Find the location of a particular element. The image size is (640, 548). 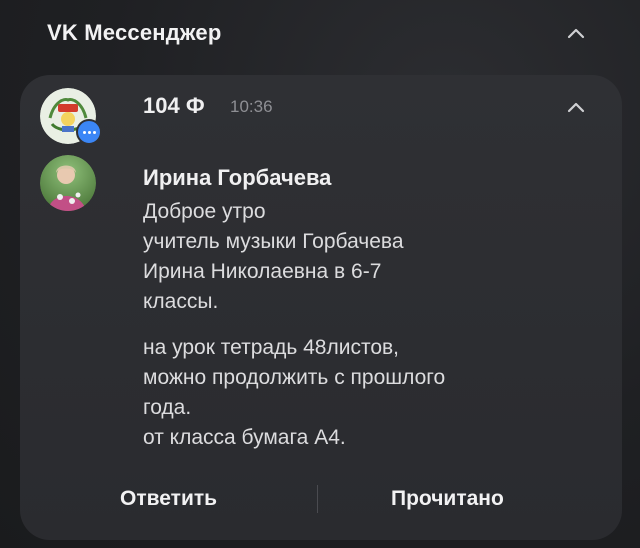

chat-name: 104 Ф is located at coordinates (174, 105).